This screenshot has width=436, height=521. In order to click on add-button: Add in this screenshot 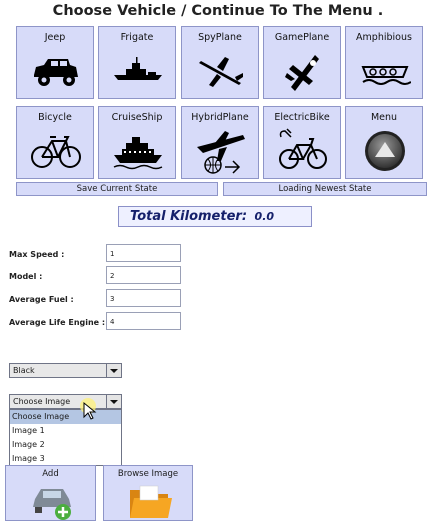, I will do `click(50, 493)`.